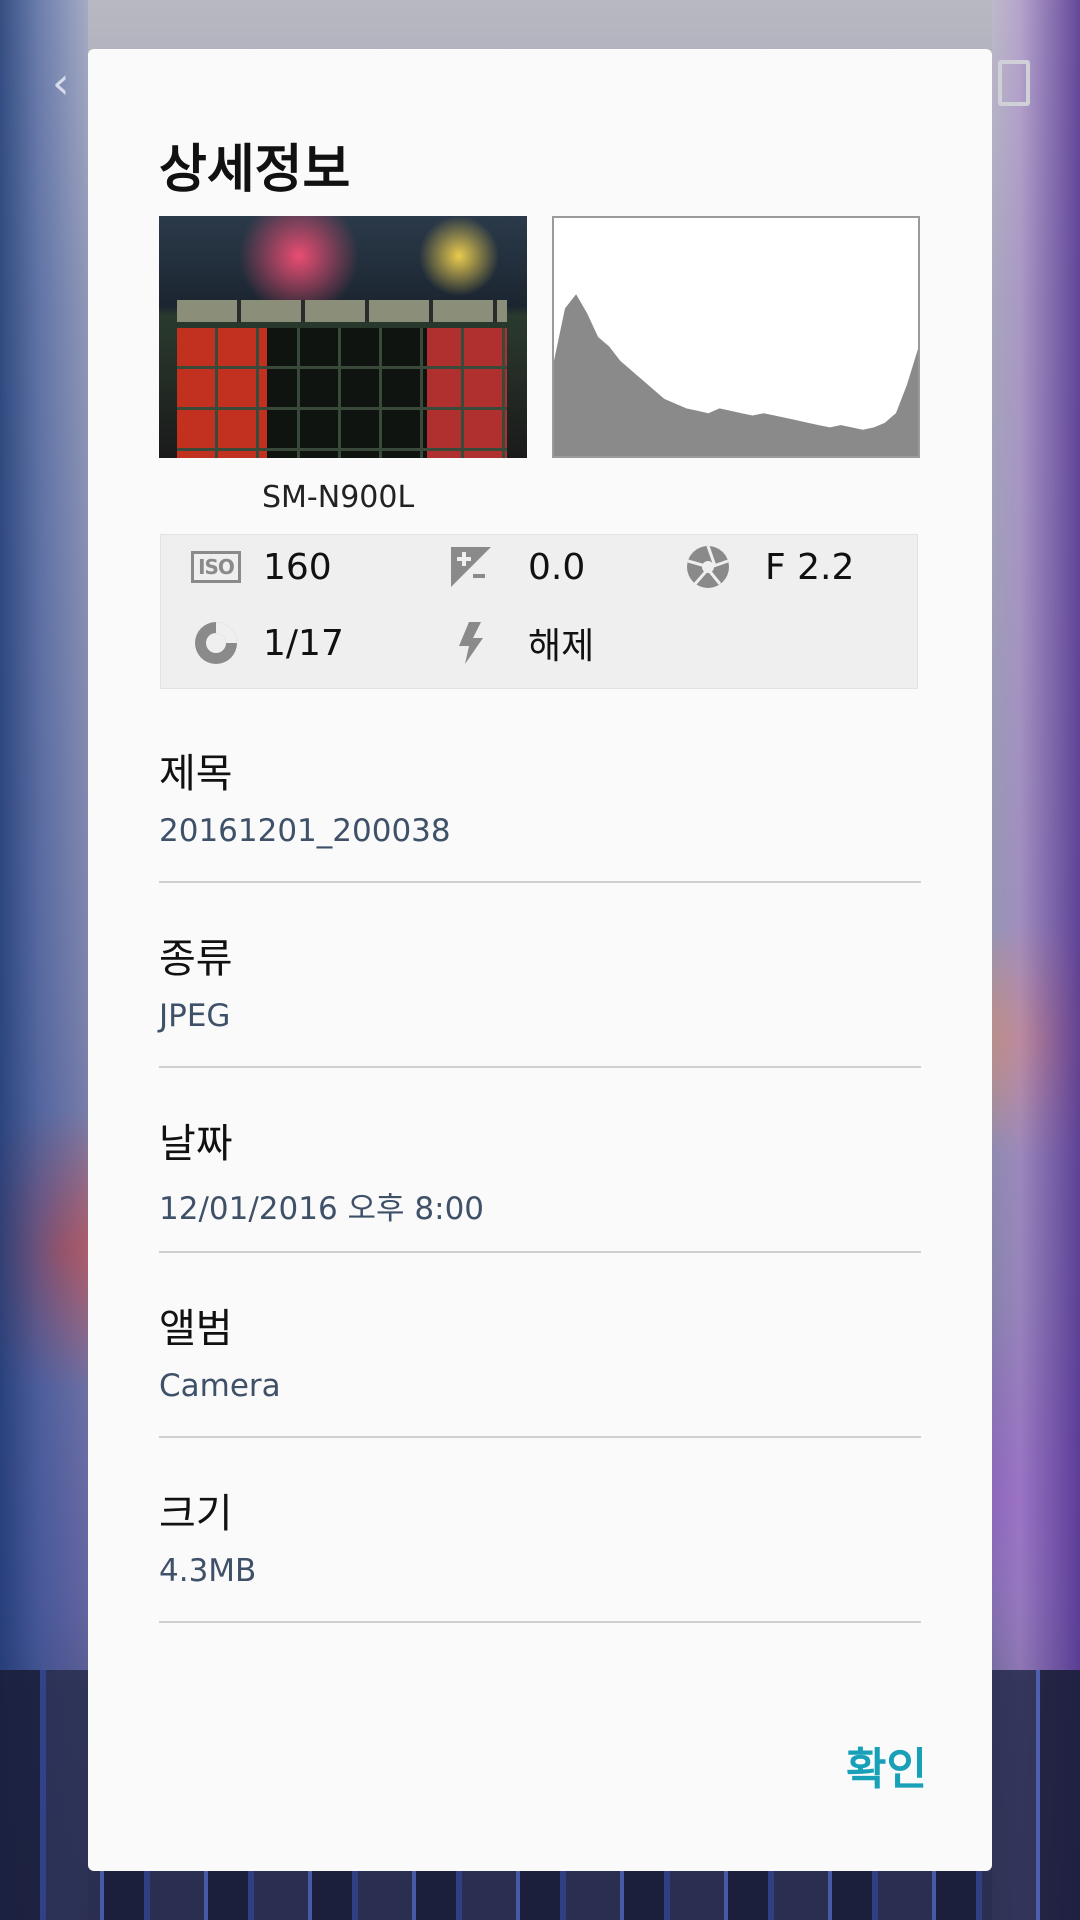 The image size is (1080, 1920). What do you see at coordinates (261, 567) in the screenshot?
I see `exif-iso: ISO 160` at bounding box center [261, 567].